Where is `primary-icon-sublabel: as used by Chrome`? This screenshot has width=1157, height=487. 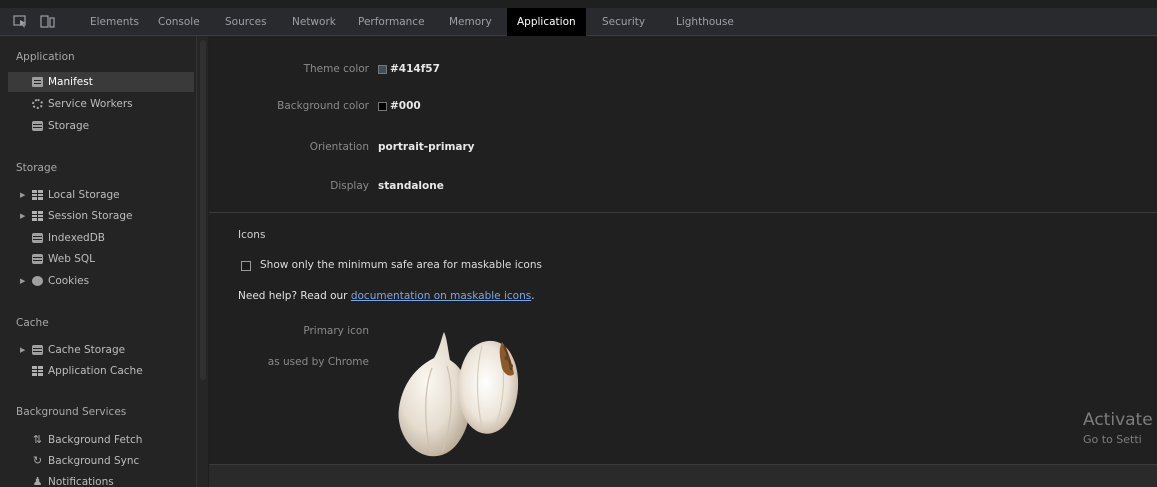 primary-icon-sublabel: as used by Chrome is located at coordinates (318, 362).